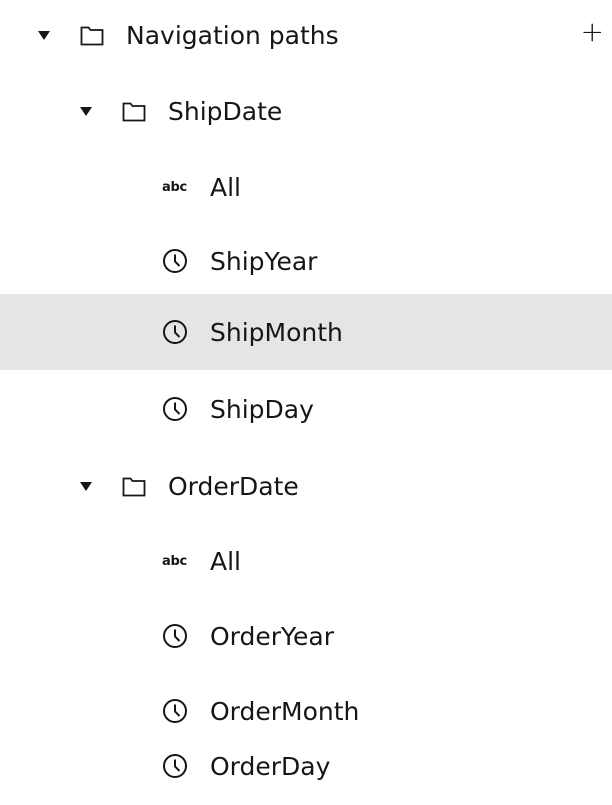  I want to click on tree-leaf-label: OrderMonth, so click(285, 711).